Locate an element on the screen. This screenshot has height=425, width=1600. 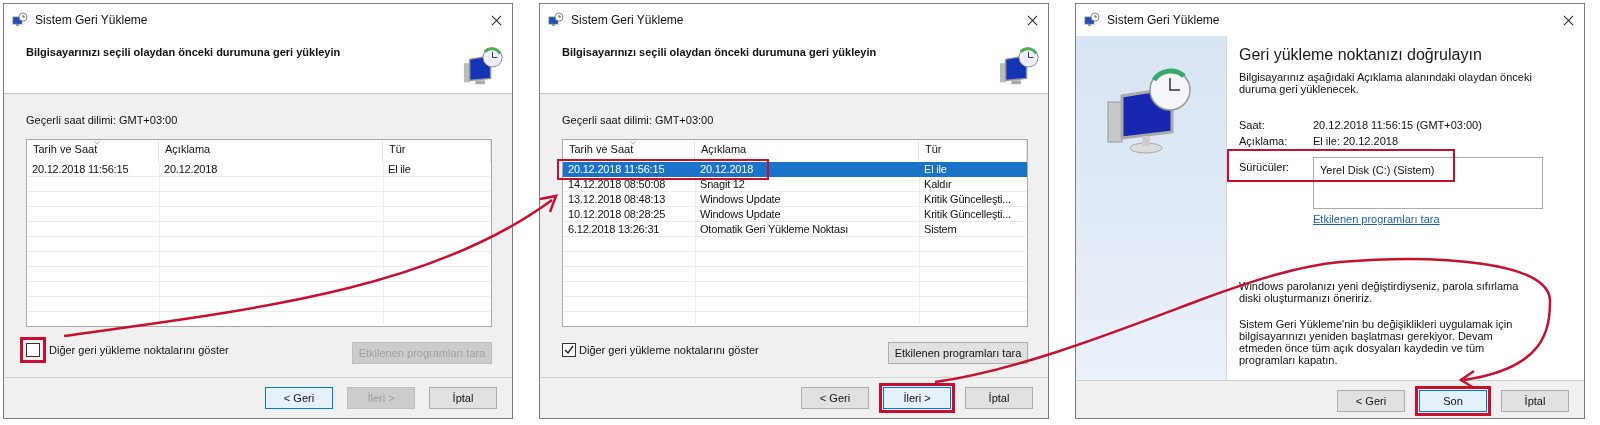
notice-text: Sistem Geri Yükleme'nin bu değişiklikleri uygulamak için bilgisayarınızı yeniden başlatması gerekiyor. Devam etmeden önce tüm açık dosyaları kaydedin ve tüm programları kapatın. is located at coordinates (1376, 342).